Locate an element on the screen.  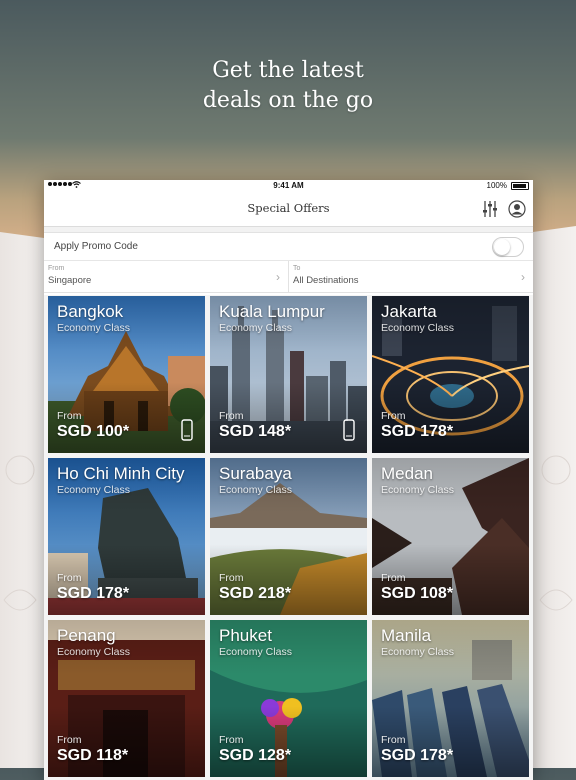
offer-city: Bangkok is located at coordinates (90, 311).